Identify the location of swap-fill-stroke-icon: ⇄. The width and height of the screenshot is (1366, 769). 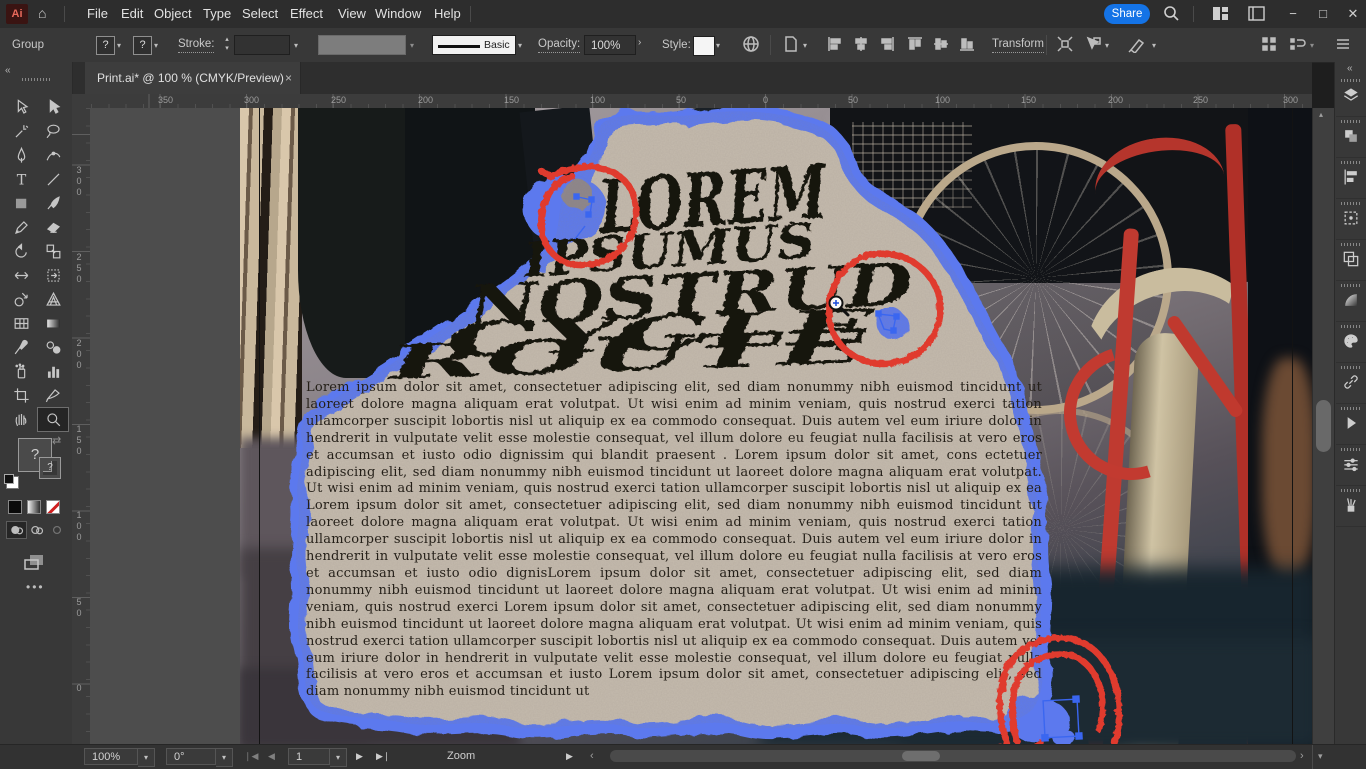
(56, 440).